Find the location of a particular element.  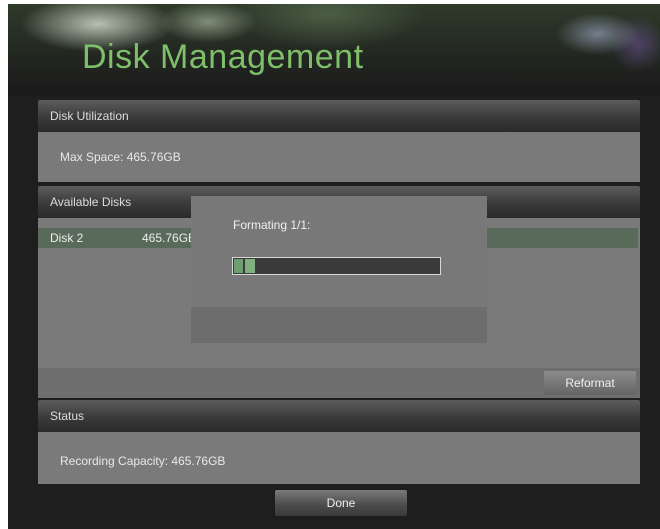

formatting-message: Formating 1/1: is located at coordinates (272, 225).